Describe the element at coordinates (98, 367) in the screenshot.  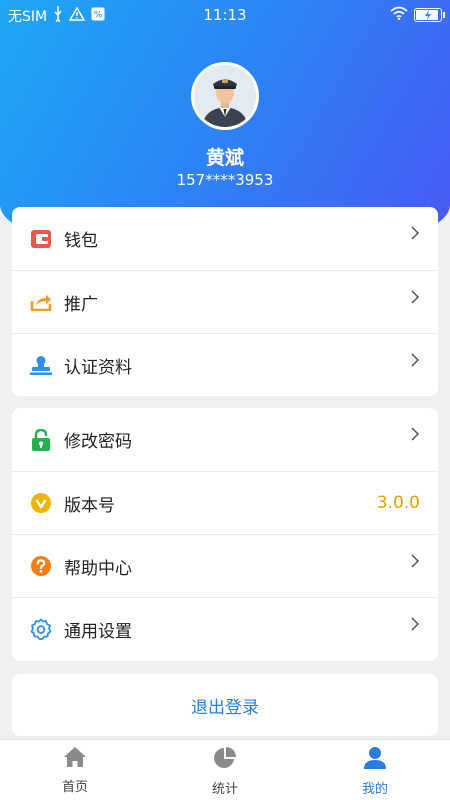
I see `menu-label: 认证资料` at that location.